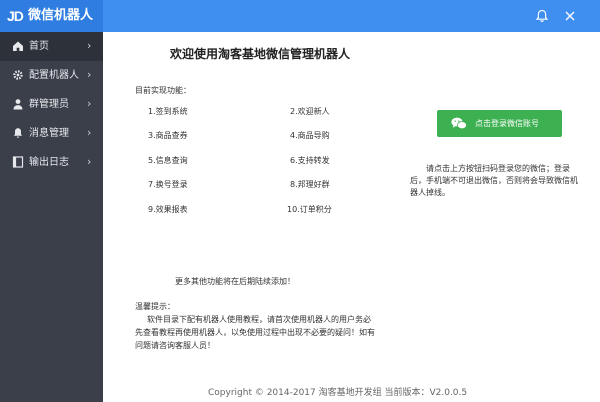  I want to click on sidebar-item-output-log: 输出日志 ›, so click(51, 162).